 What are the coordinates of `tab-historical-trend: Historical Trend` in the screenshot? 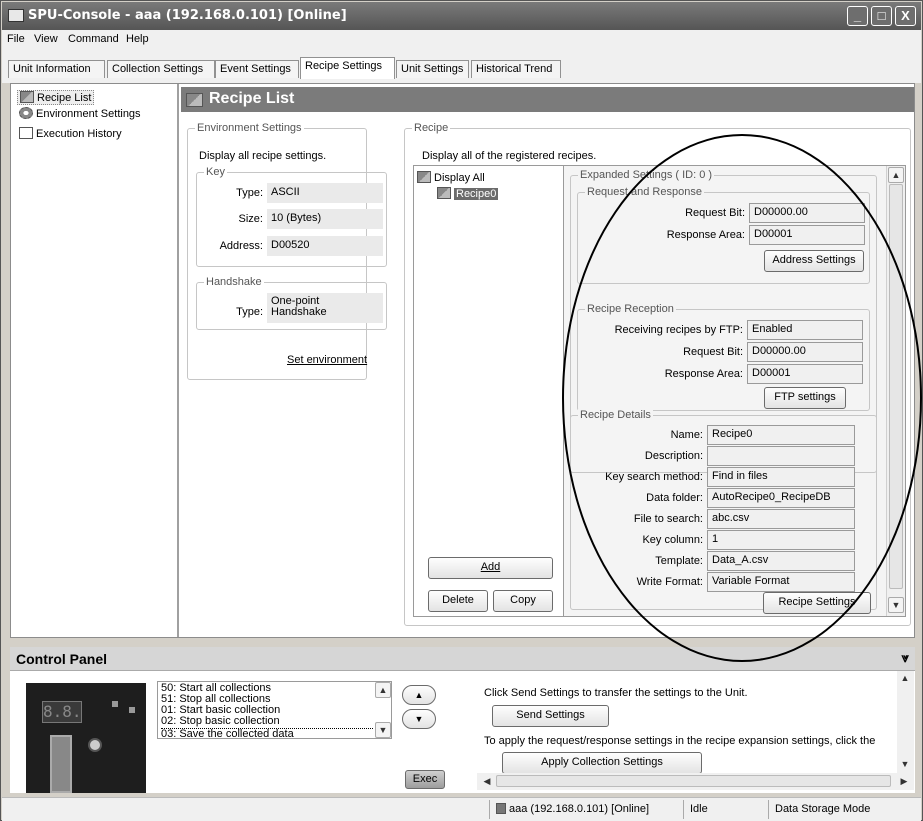 It's located at (516, 69).